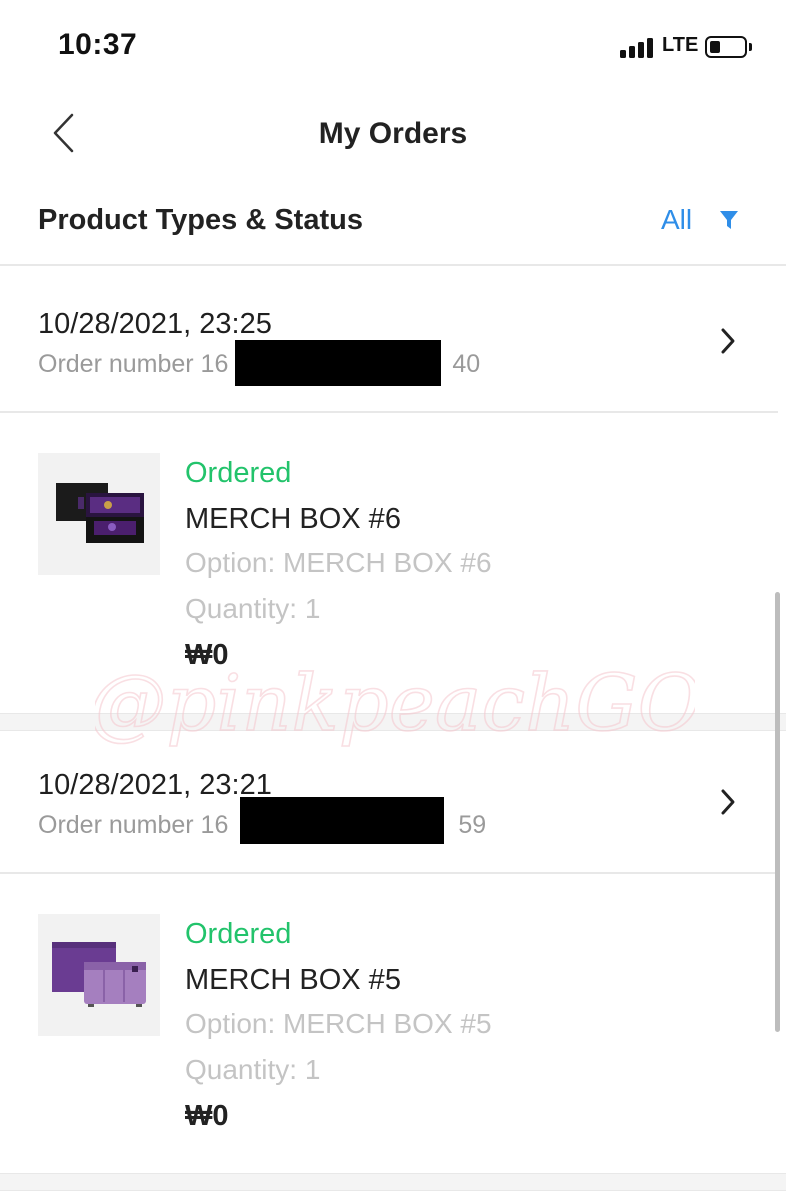  I want to click on filter-label: Product Types & Status, so click(200, 220).